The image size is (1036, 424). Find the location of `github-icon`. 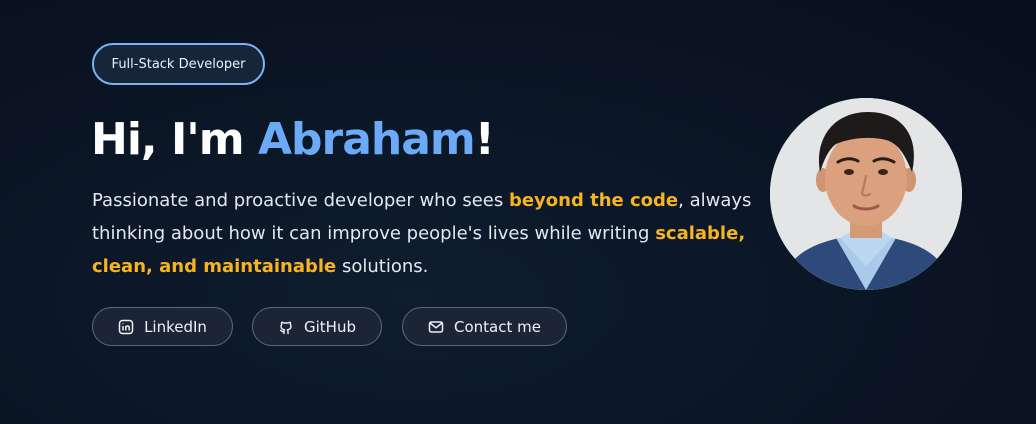

github-icon is located at coordinates (286, 327).